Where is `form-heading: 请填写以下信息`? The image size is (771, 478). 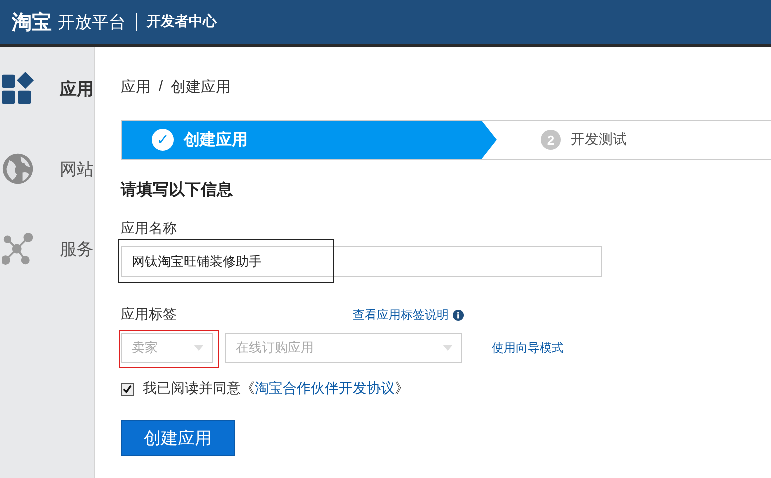 form-heading: 请填写以下信息 is located at coordinates (177, 190).